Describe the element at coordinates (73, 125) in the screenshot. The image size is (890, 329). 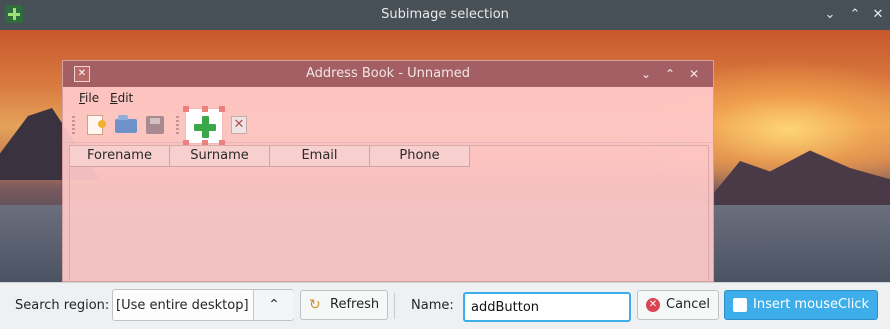
I see `toolbar-grip` at that location.